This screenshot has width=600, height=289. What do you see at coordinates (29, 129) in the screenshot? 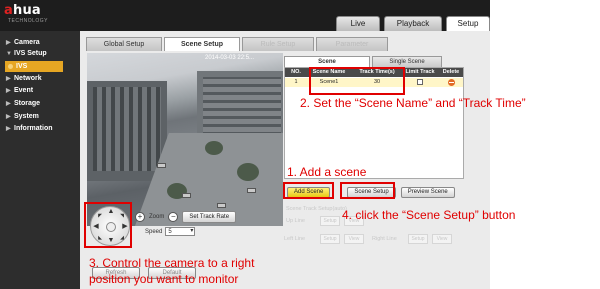
I see `sidebar-item-information: ▶ Information` at bounding box center [29, 129].